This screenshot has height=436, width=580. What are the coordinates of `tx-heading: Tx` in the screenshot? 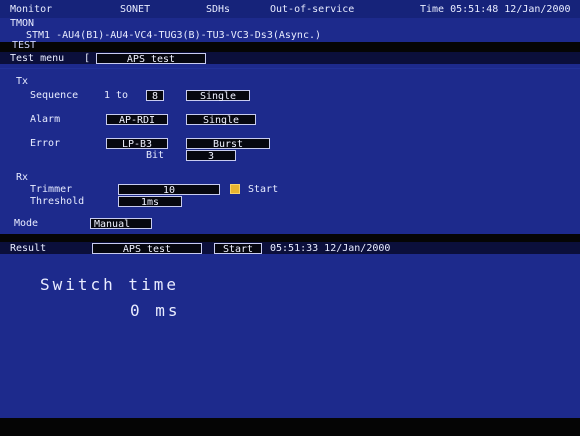 It's located at (22, 81).